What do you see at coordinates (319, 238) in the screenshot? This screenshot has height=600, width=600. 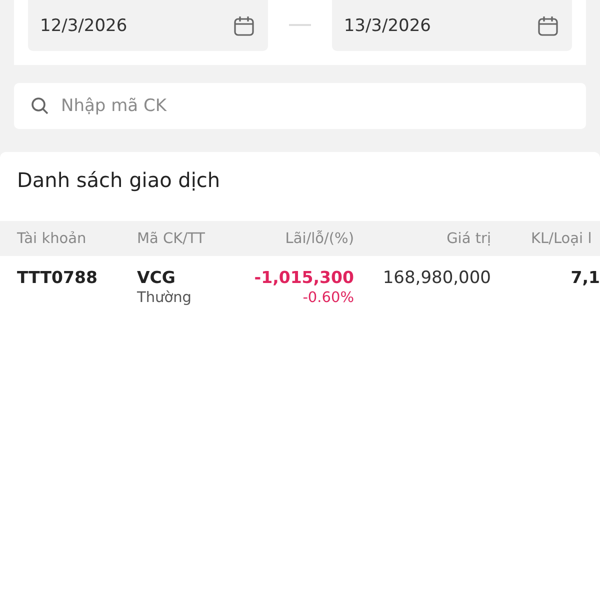 I see `column-header: Lãi/lỗ/(%)` at bounding box center [319, 238].